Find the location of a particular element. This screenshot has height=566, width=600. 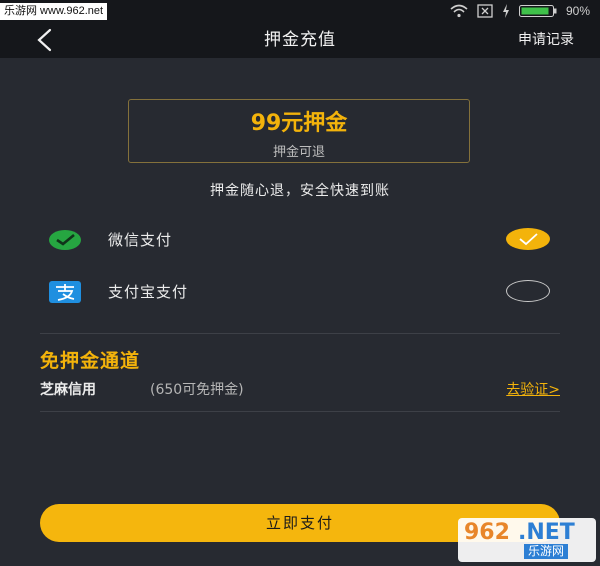

payment-label-wechat: 微信支付 is located at coordinates (140, 240).